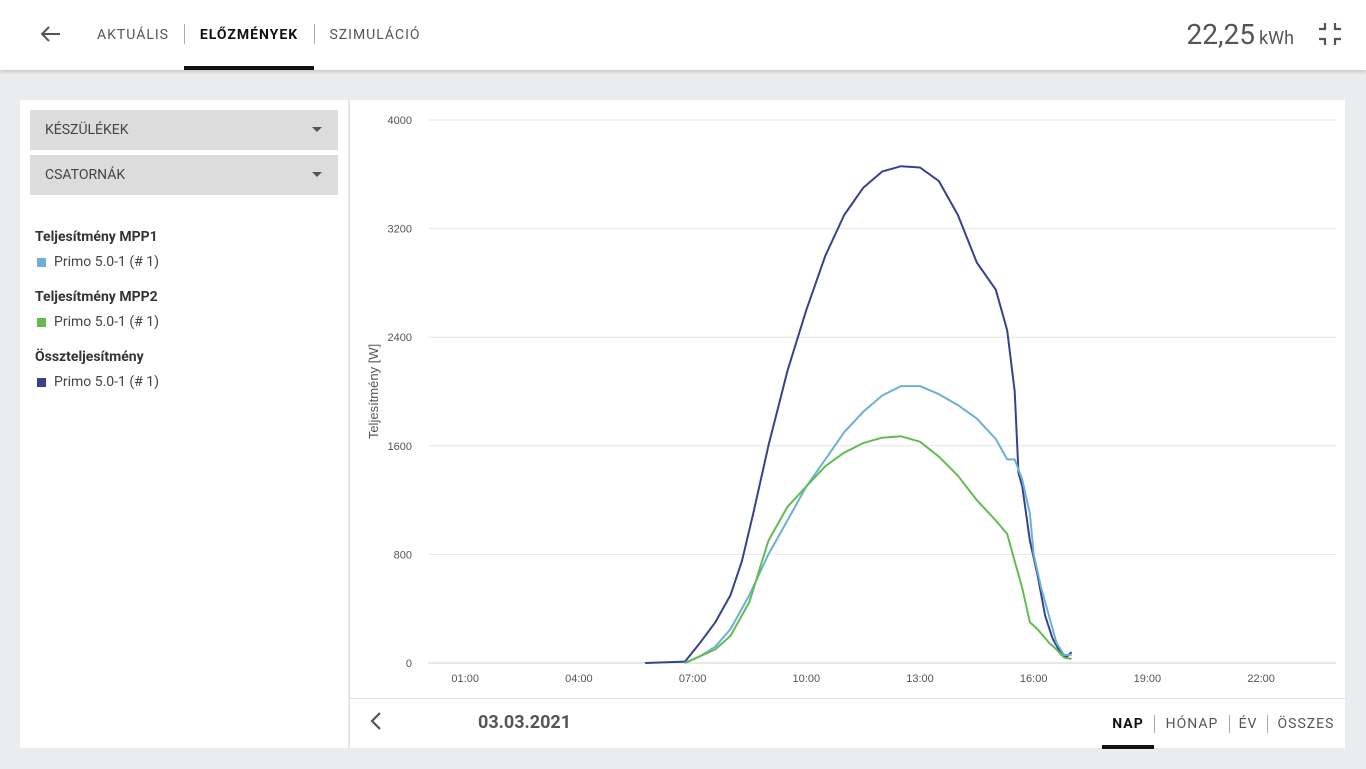 This screenshot has width=1366, height=769. I want to click on period-tab-honap: HÓNAP, so click(1192, 724).